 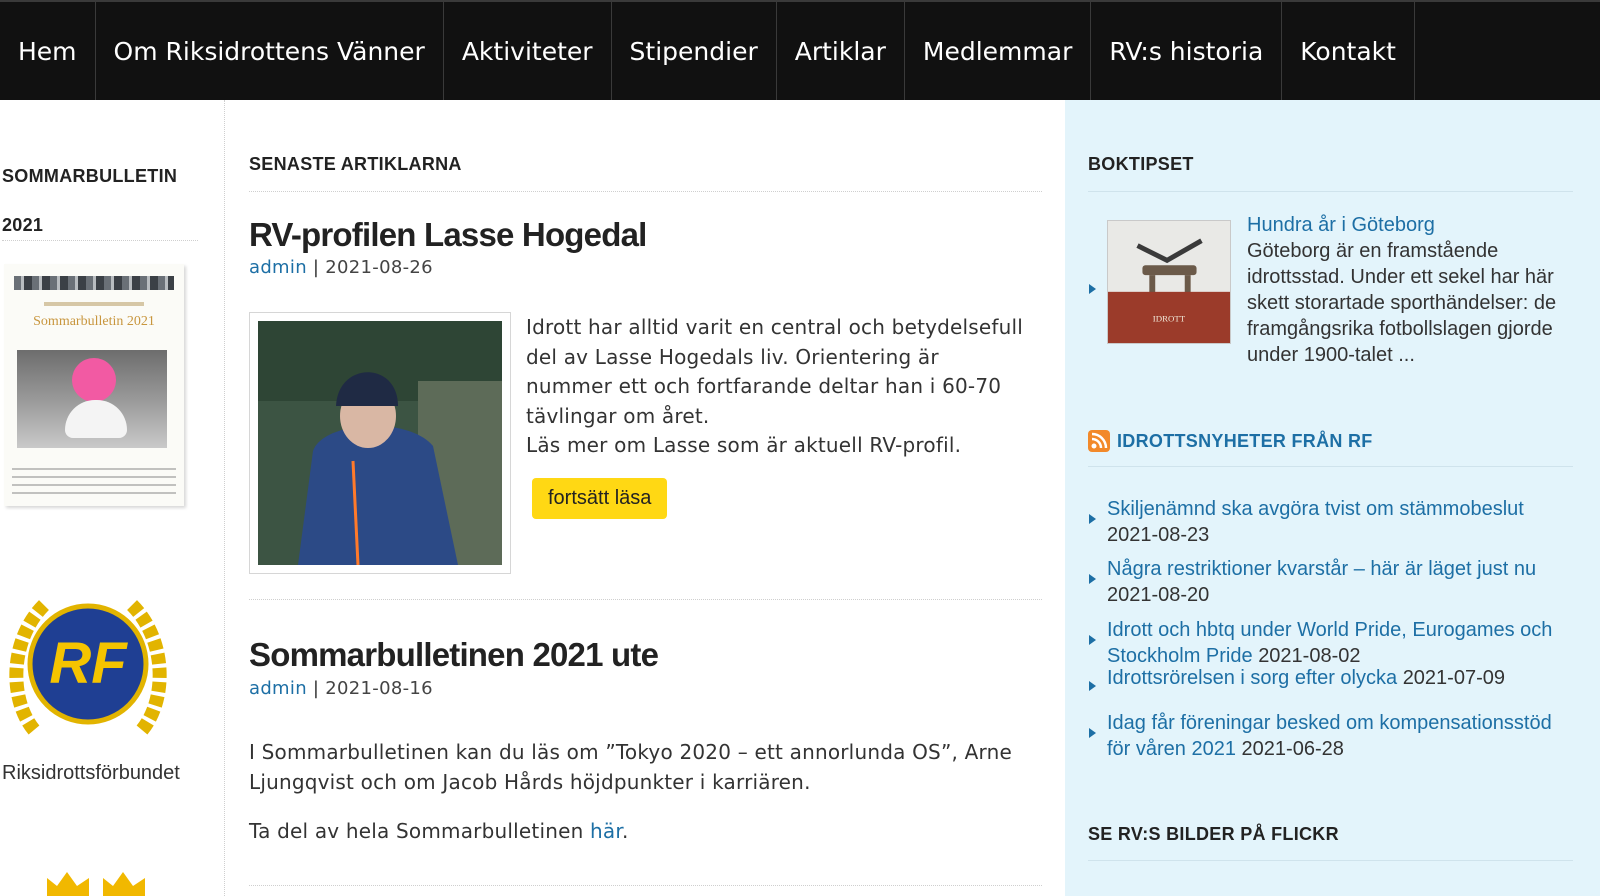 I want to click on cover-text-lines, so click(x=94, y=481).